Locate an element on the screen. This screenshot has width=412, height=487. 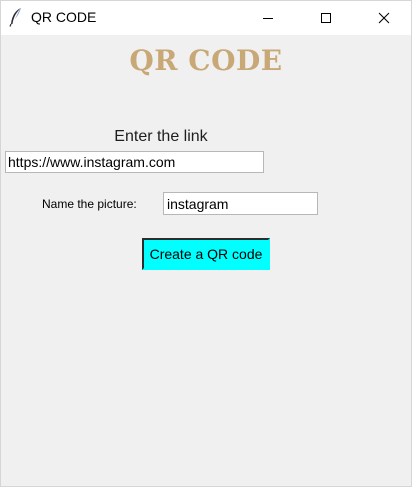
title-bar: QR CODE is located at coordinates (206, 18).